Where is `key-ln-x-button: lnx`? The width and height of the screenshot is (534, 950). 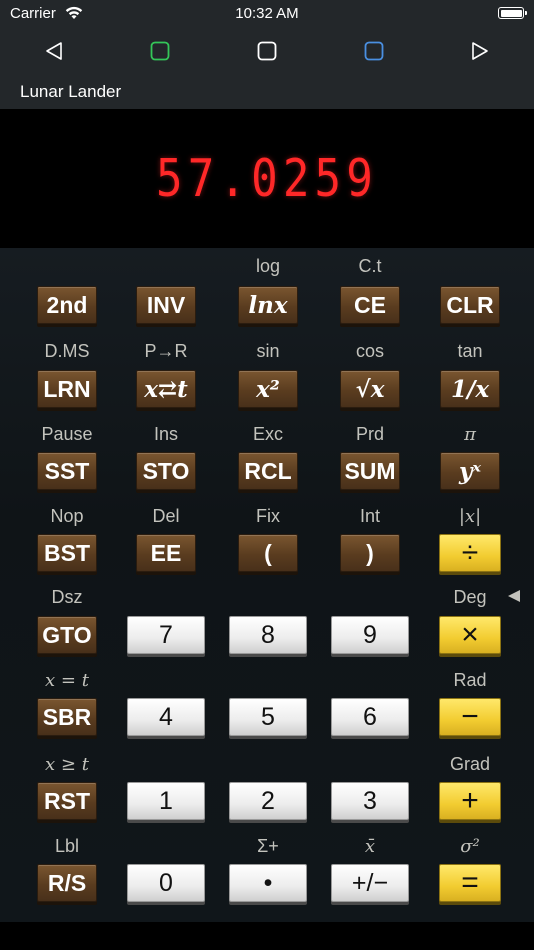
key-ln-x-button: lnx is located at coordinates (268, 305).